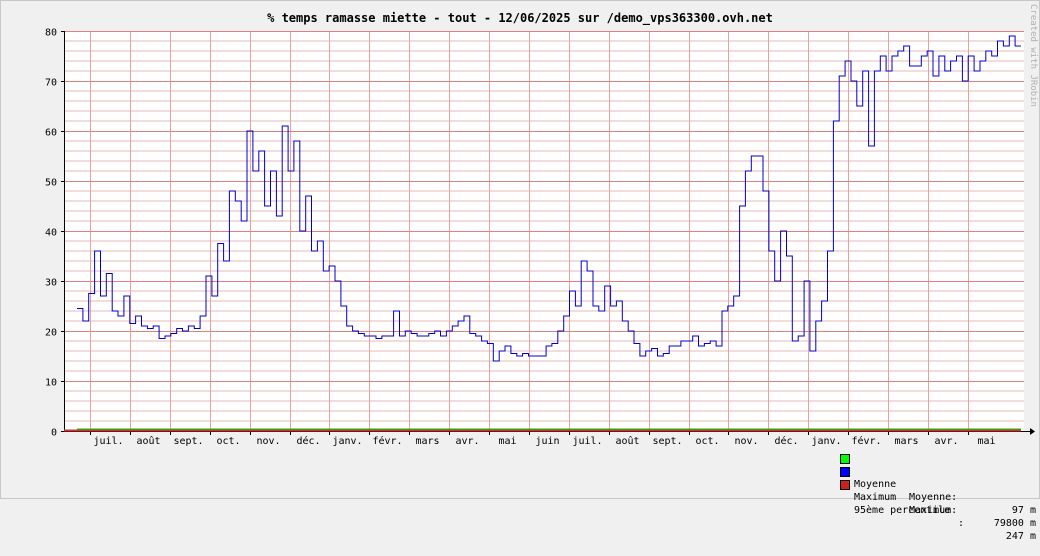 The width and height of the screenshot is (1040, 556). I want to click on y-tick-label: 80, so click(51, 33).